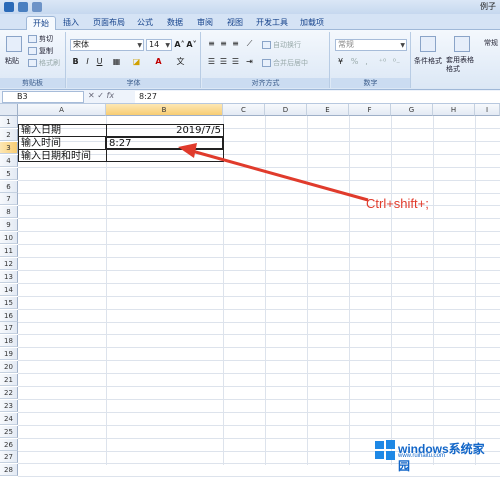 This screenshot has width=500, height=477. Describe the element at coordinates (9, 212) in the screenshot. I see `row-header-8: 8` at that location.